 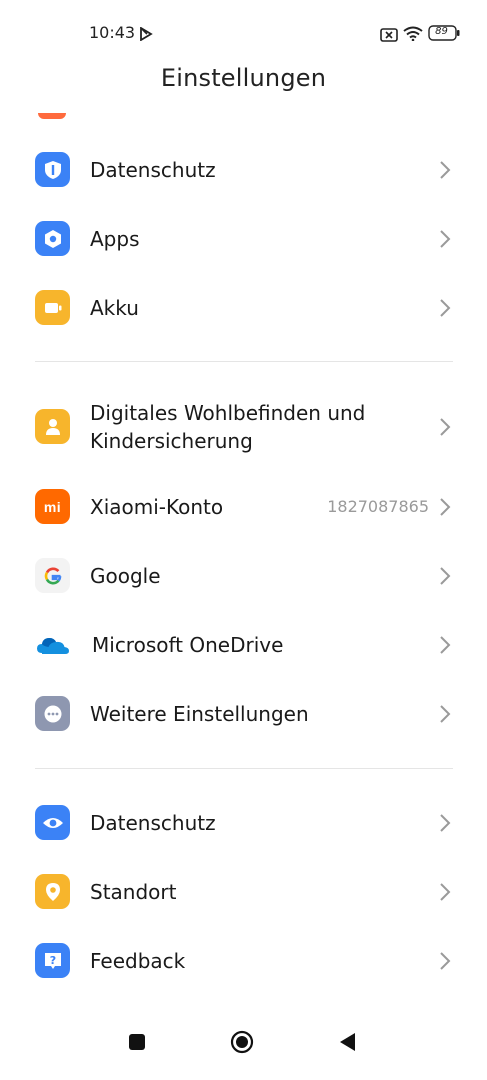 What do you see at coordinates (52, 426) in the screenshot?
I see `person-icon` at bounding box center [52, 426].